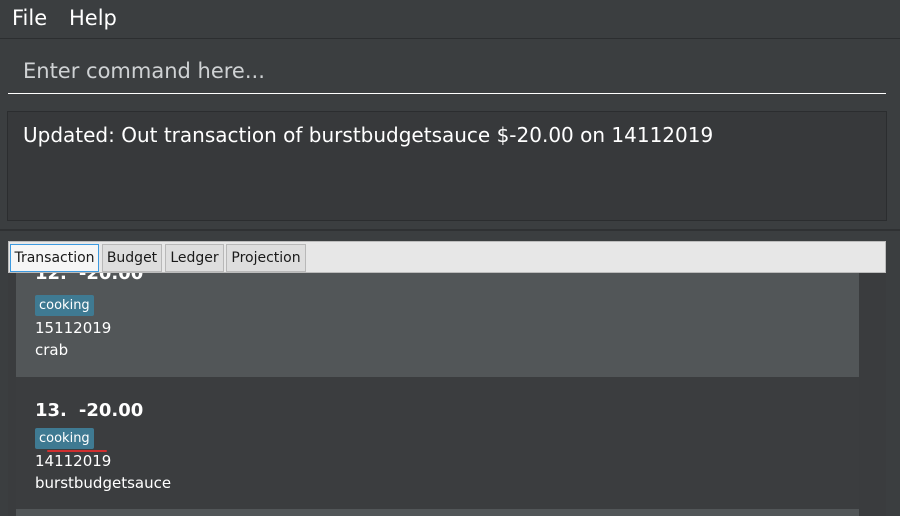 The image size is (900, 516). I want to click on transaction-index: 13., so click(51, 410).